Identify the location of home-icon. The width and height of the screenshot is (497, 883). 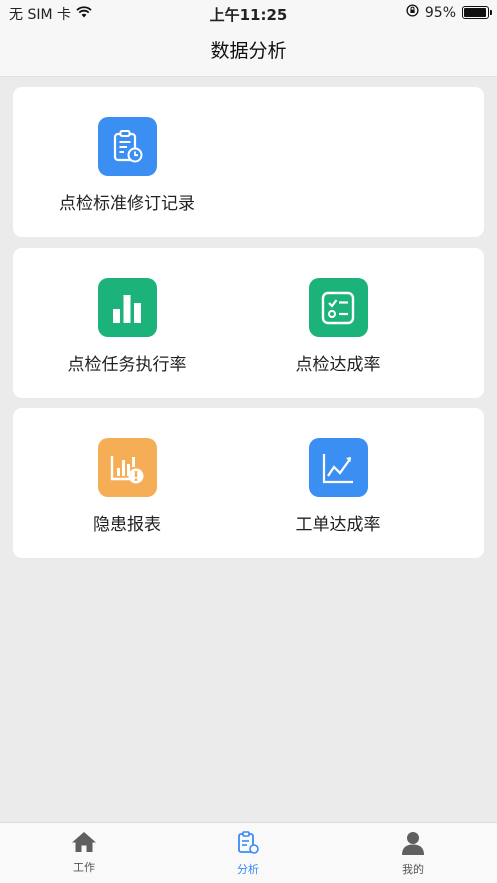
(84, 844).